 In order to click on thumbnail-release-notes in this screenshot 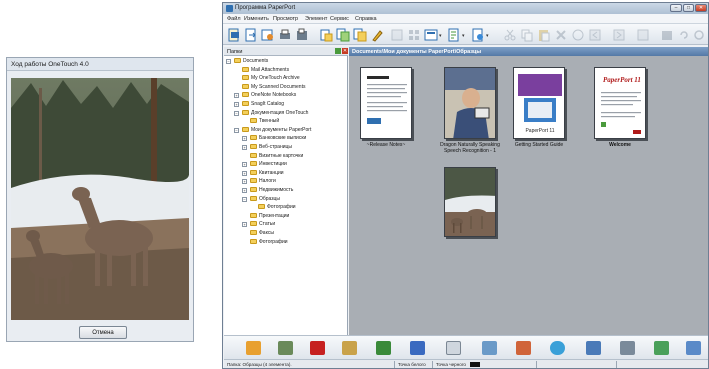, I will do `click(386, 103)`.